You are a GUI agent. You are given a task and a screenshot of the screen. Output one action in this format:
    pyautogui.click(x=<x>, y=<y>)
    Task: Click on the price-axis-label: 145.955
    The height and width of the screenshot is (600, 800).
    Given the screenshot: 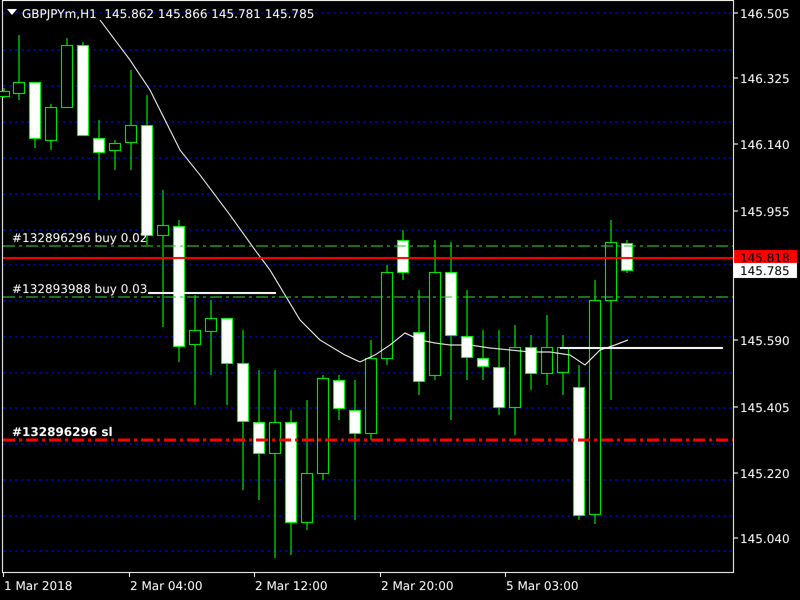 What is the action you would take?
    pyautogui.click(x=765, y=212)
    